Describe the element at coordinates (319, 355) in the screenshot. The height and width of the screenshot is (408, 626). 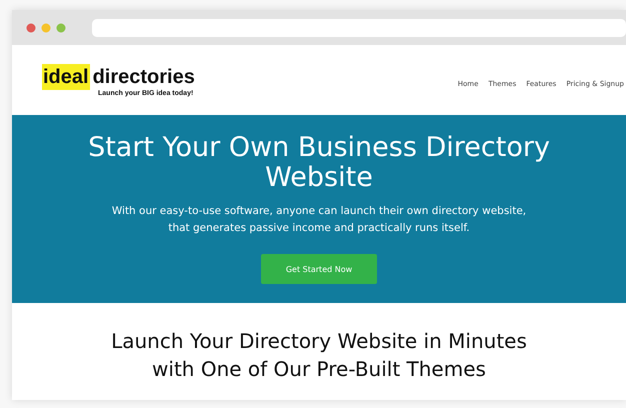
I see `section-heading: Launch Your Directory Website in Minutes with One of Our Pre-Built Themes` at that location.